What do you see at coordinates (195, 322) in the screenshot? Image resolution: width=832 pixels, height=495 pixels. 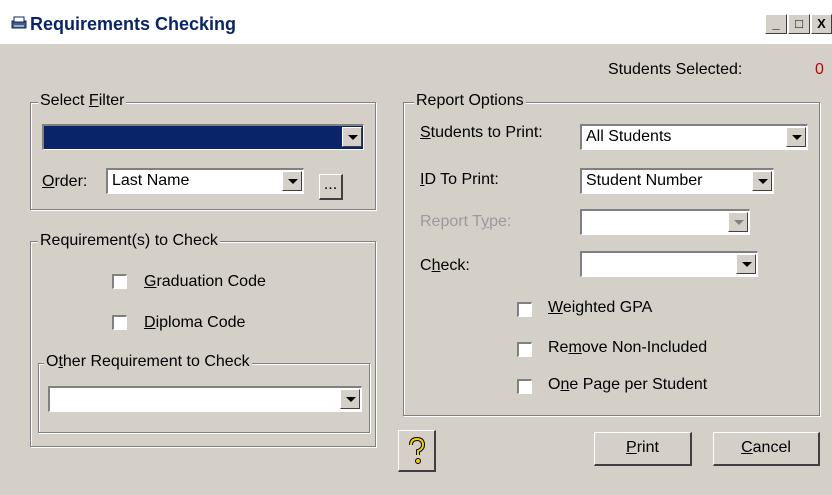 I see `diploma-code-label: Diploma Code` at bounding box center [195, 322].